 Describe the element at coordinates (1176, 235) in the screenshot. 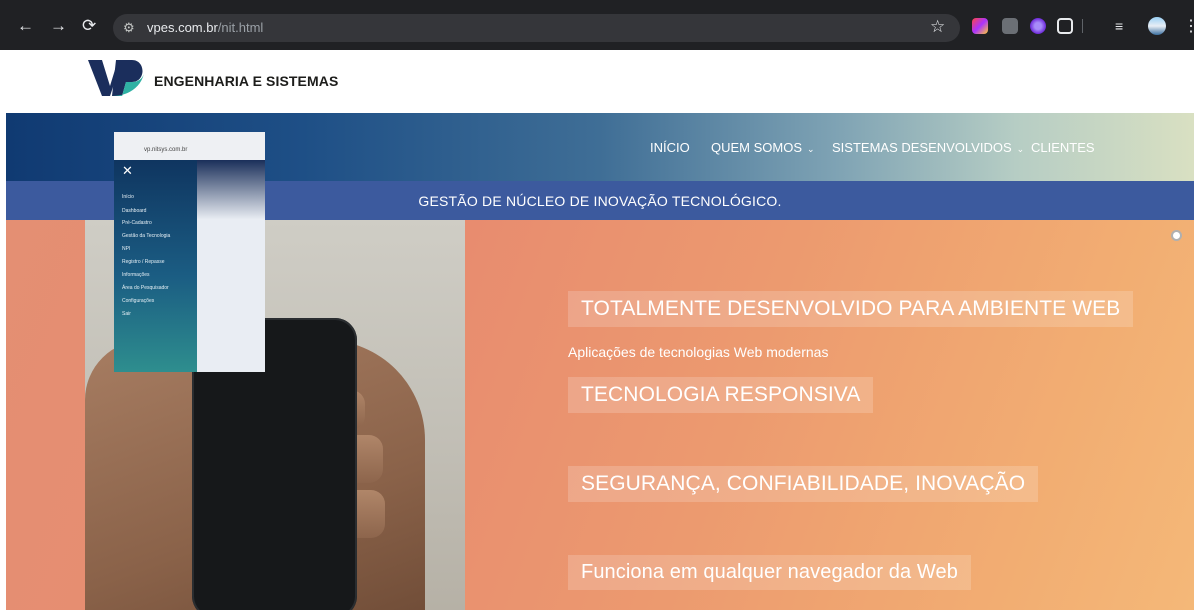

I see `slider-indicator-dot` at that location.